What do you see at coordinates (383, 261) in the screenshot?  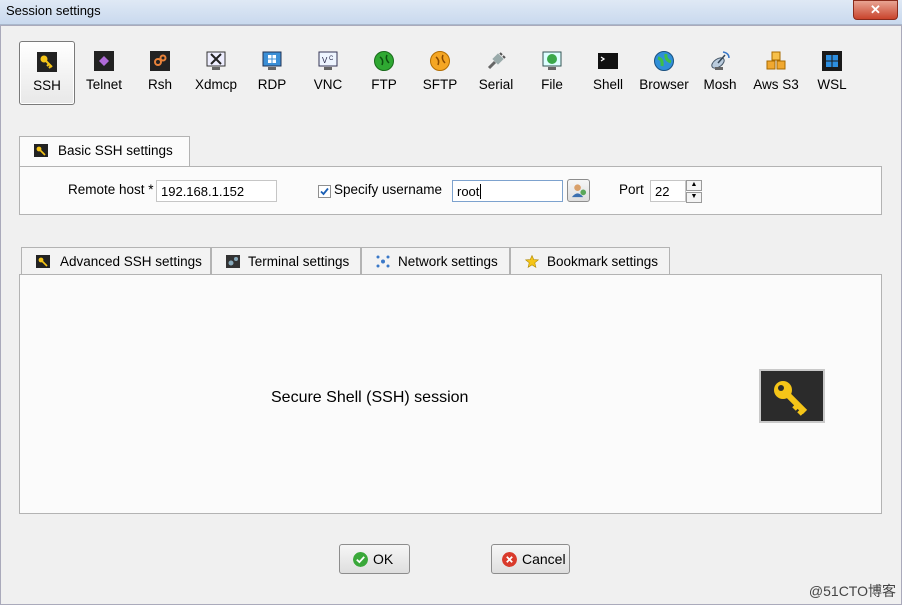 I see `network-icon` at bounding box center [383, 261].